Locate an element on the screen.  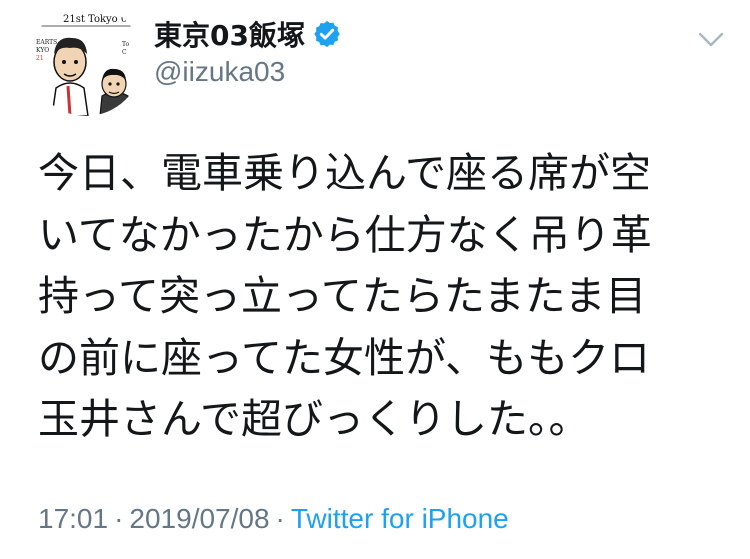
avatar-illustration: 21st Tokyo 03 EARTS KYO 21 To C is located at coordinates (86, 60).